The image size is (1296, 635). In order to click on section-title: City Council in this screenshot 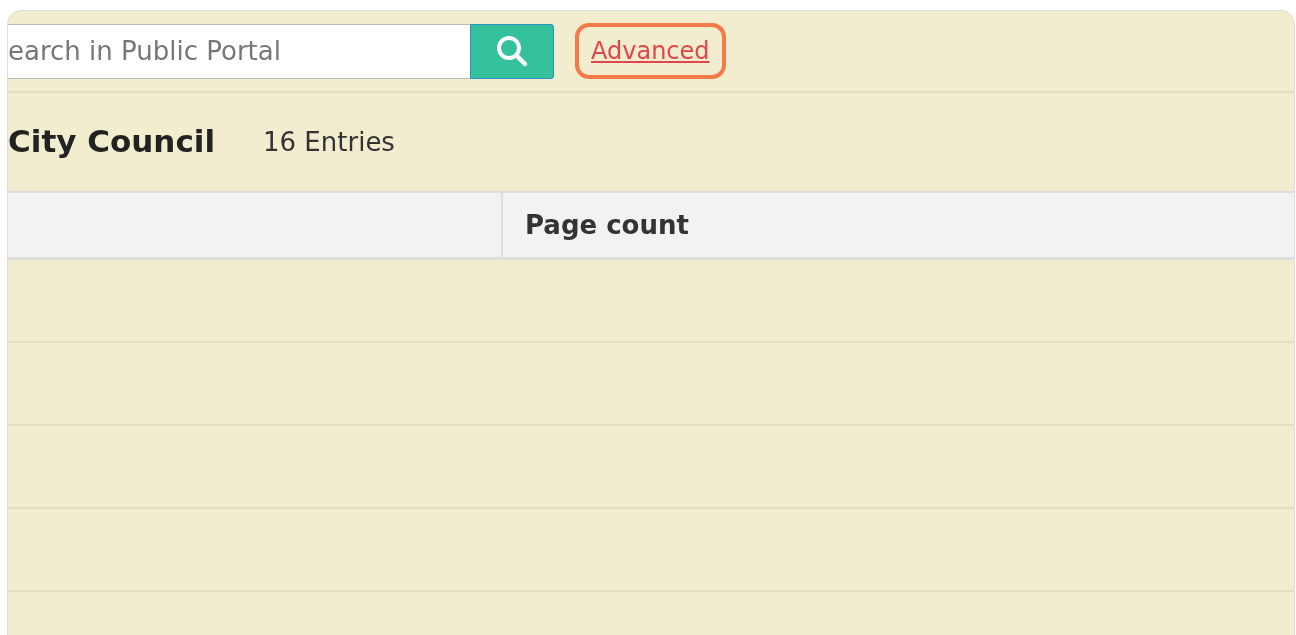, I will do `click(111, 142)`.